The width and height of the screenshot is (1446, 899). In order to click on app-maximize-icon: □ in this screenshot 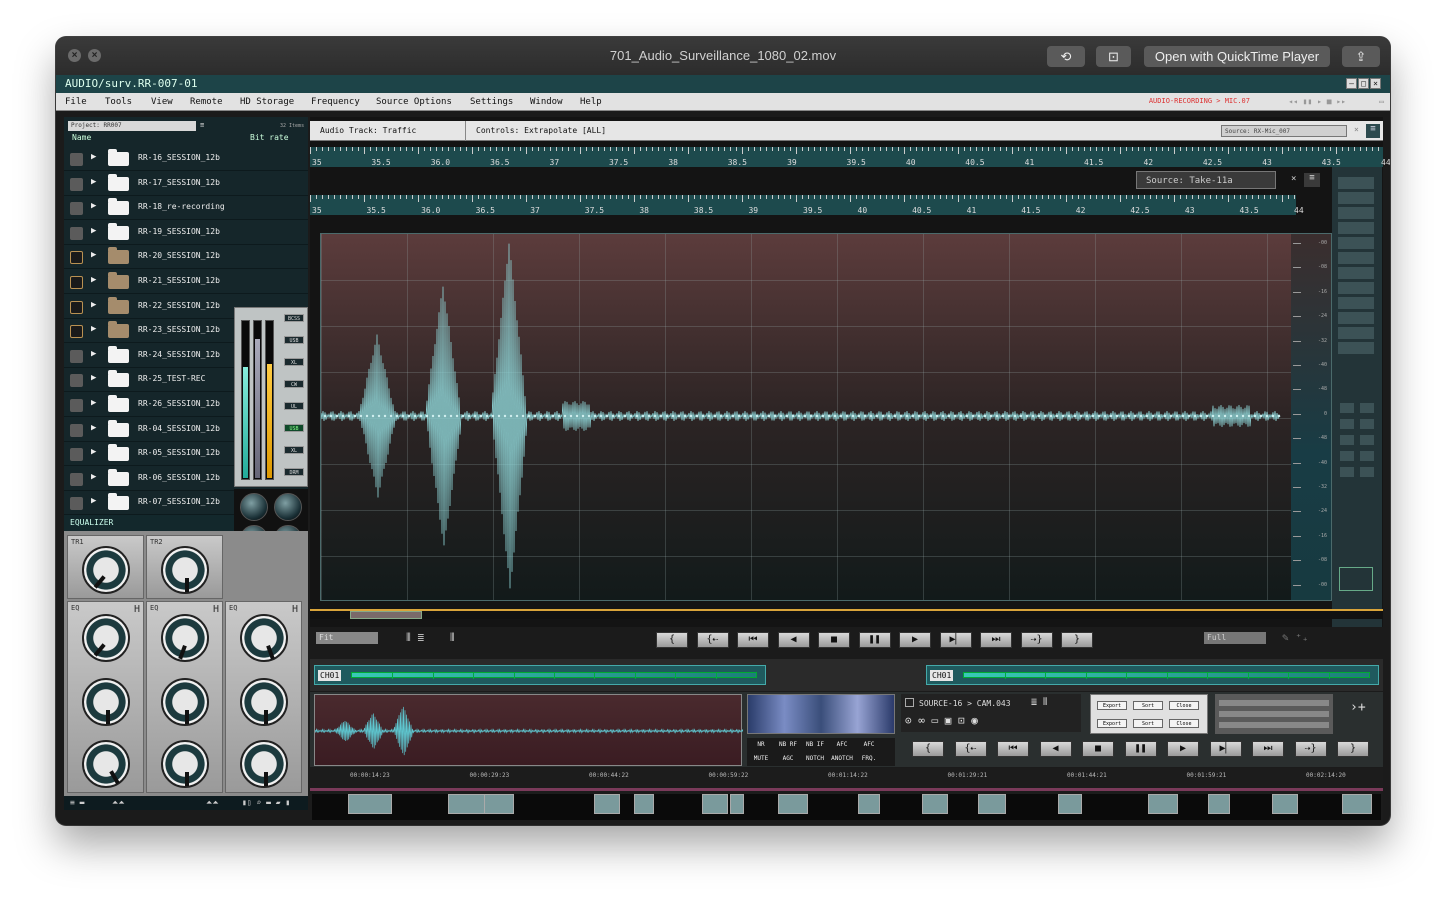, I will do `click(1363, 83)`.